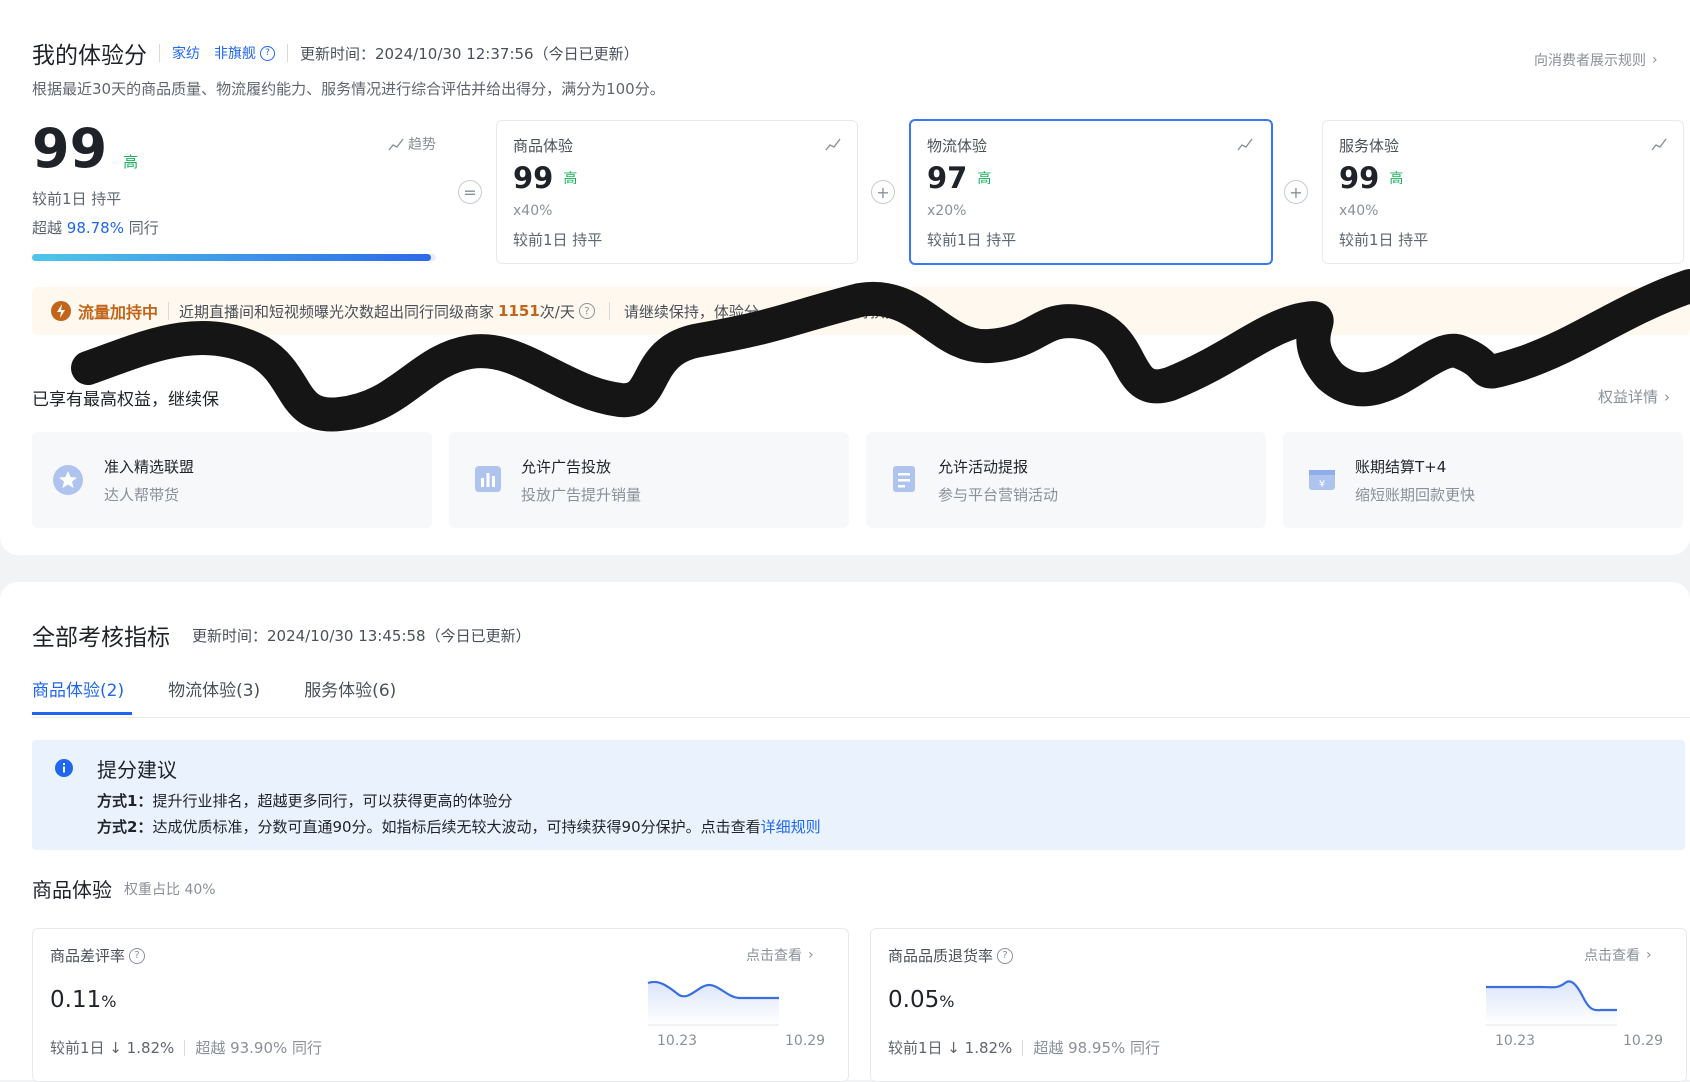 The height and width of the screenshot is (1082, 1690). I want to click on indicator-label-row: 商品差评率 ?, so click(98, 955).